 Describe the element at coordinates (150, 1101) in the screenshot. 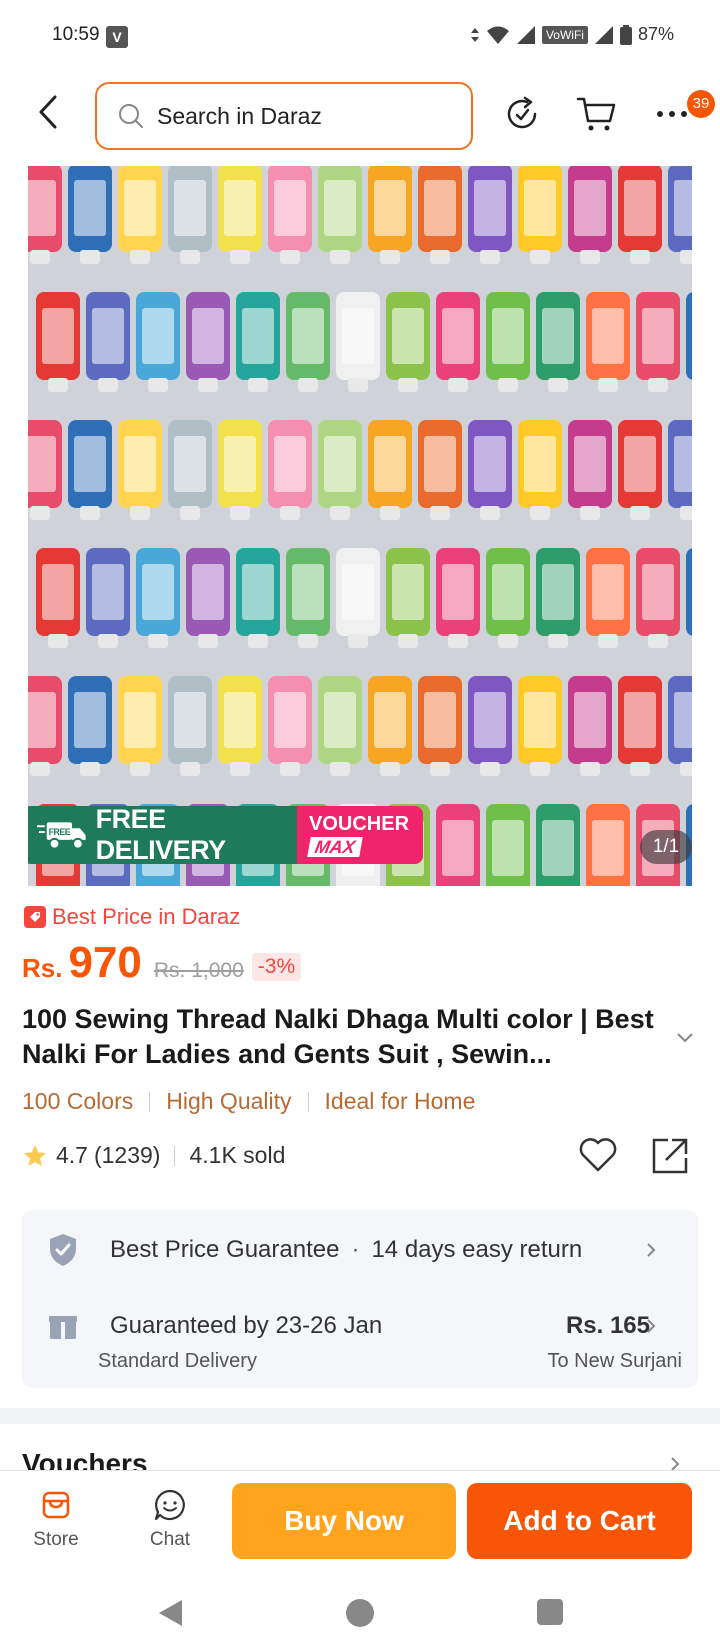

I see `tag-separator` at that location.